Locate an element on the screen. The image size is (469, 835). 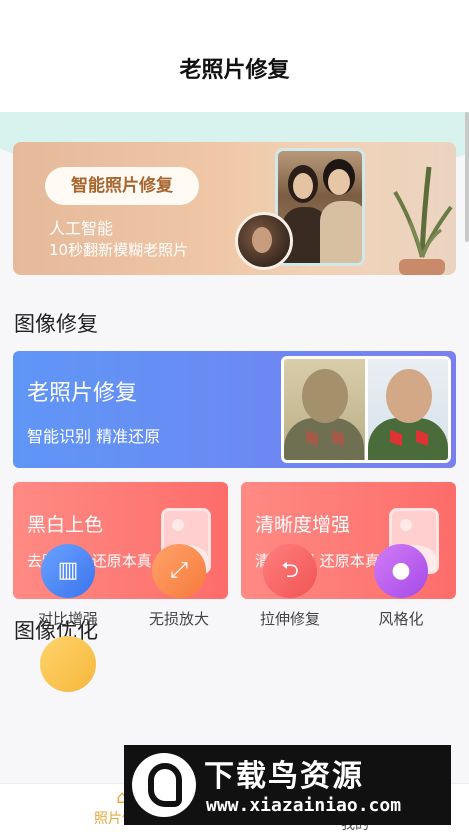
opt-contrast: ▥ 对比增强 is located at coordinates (68, 586).